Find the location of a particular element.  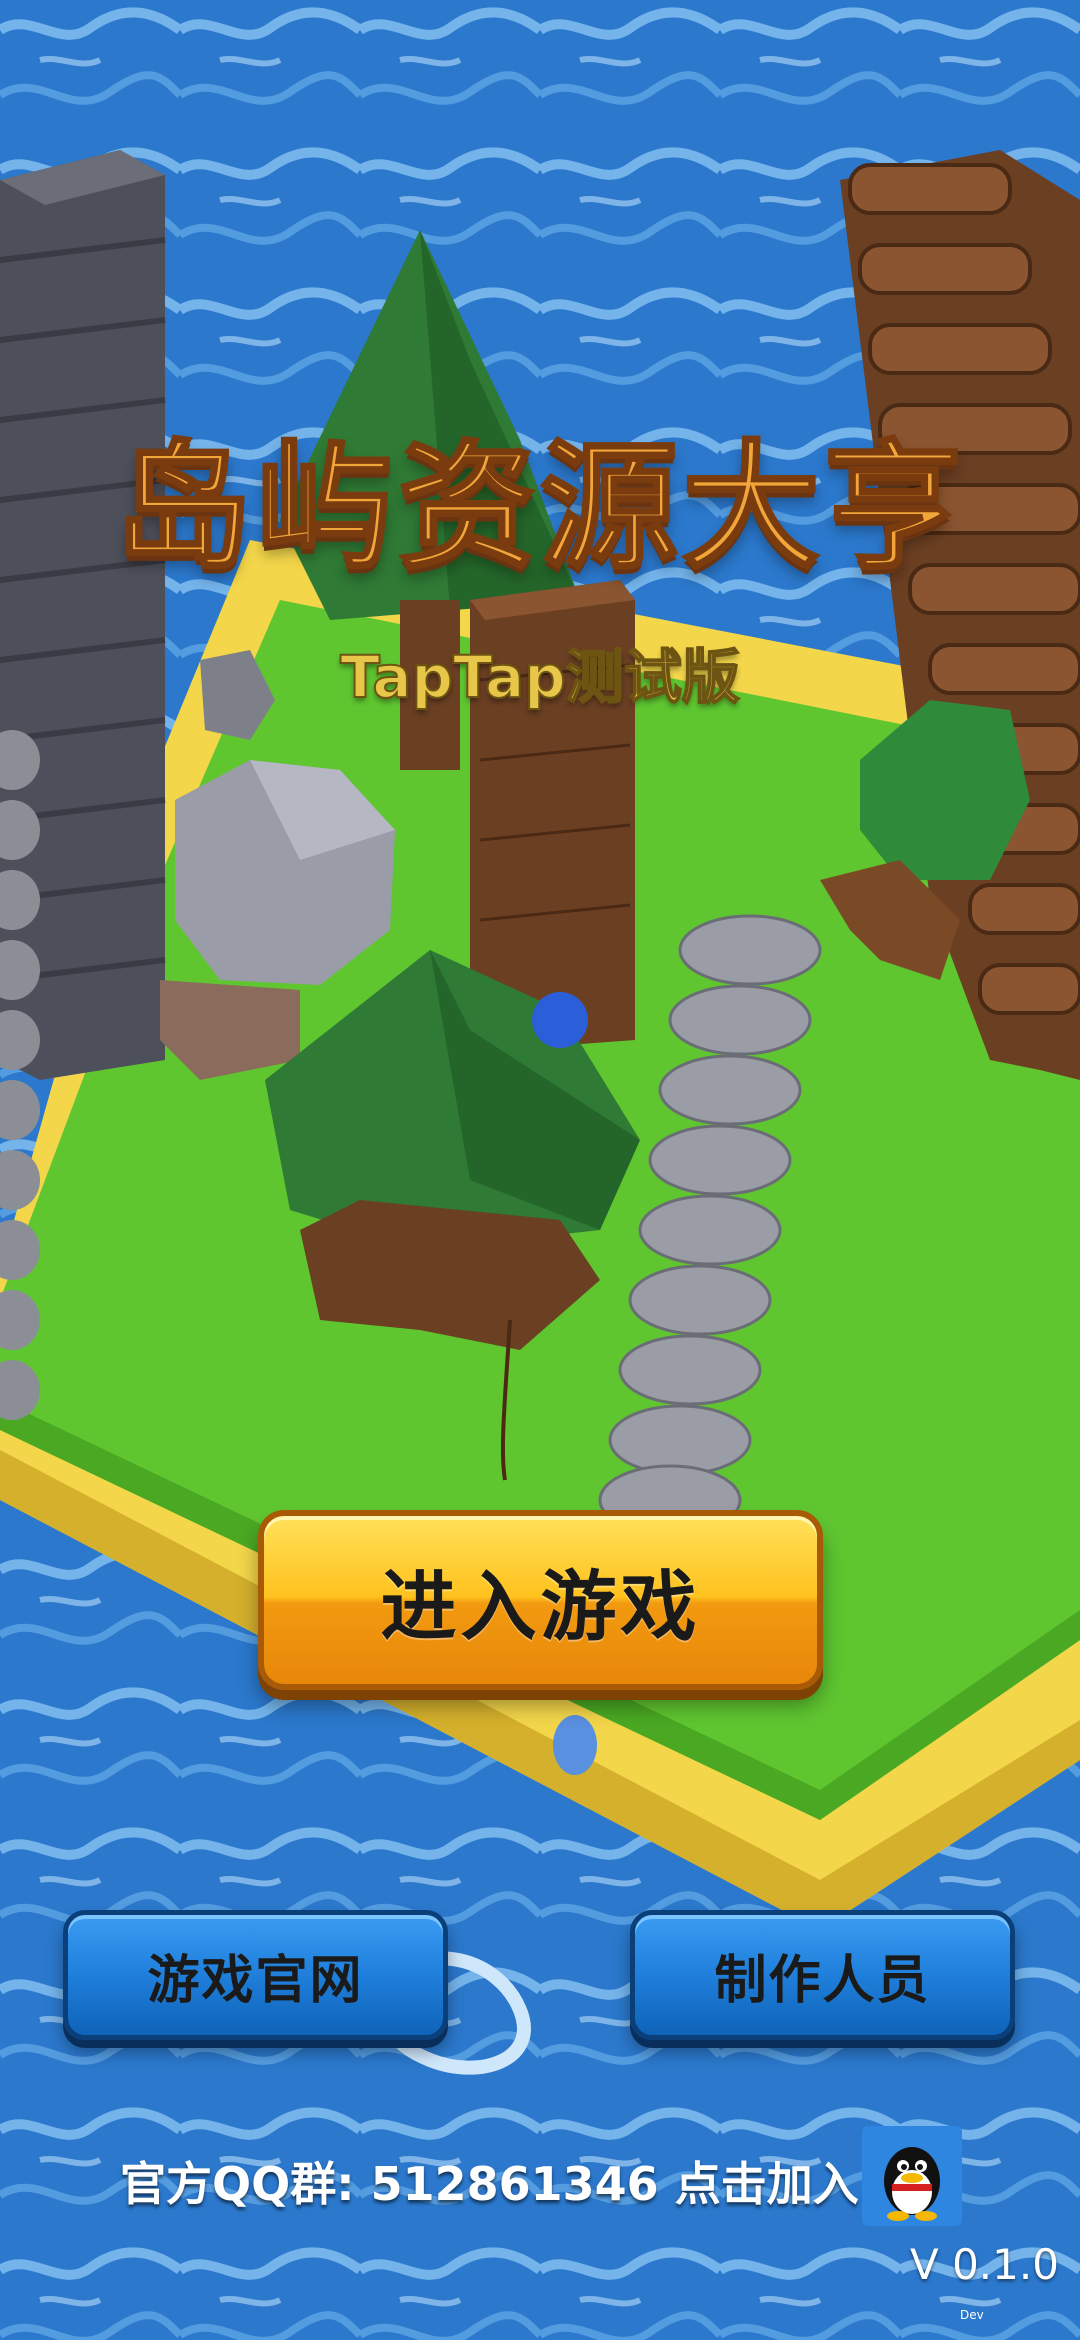

official-website-button: 游戏官网 is located at coordinates (255, 1975).